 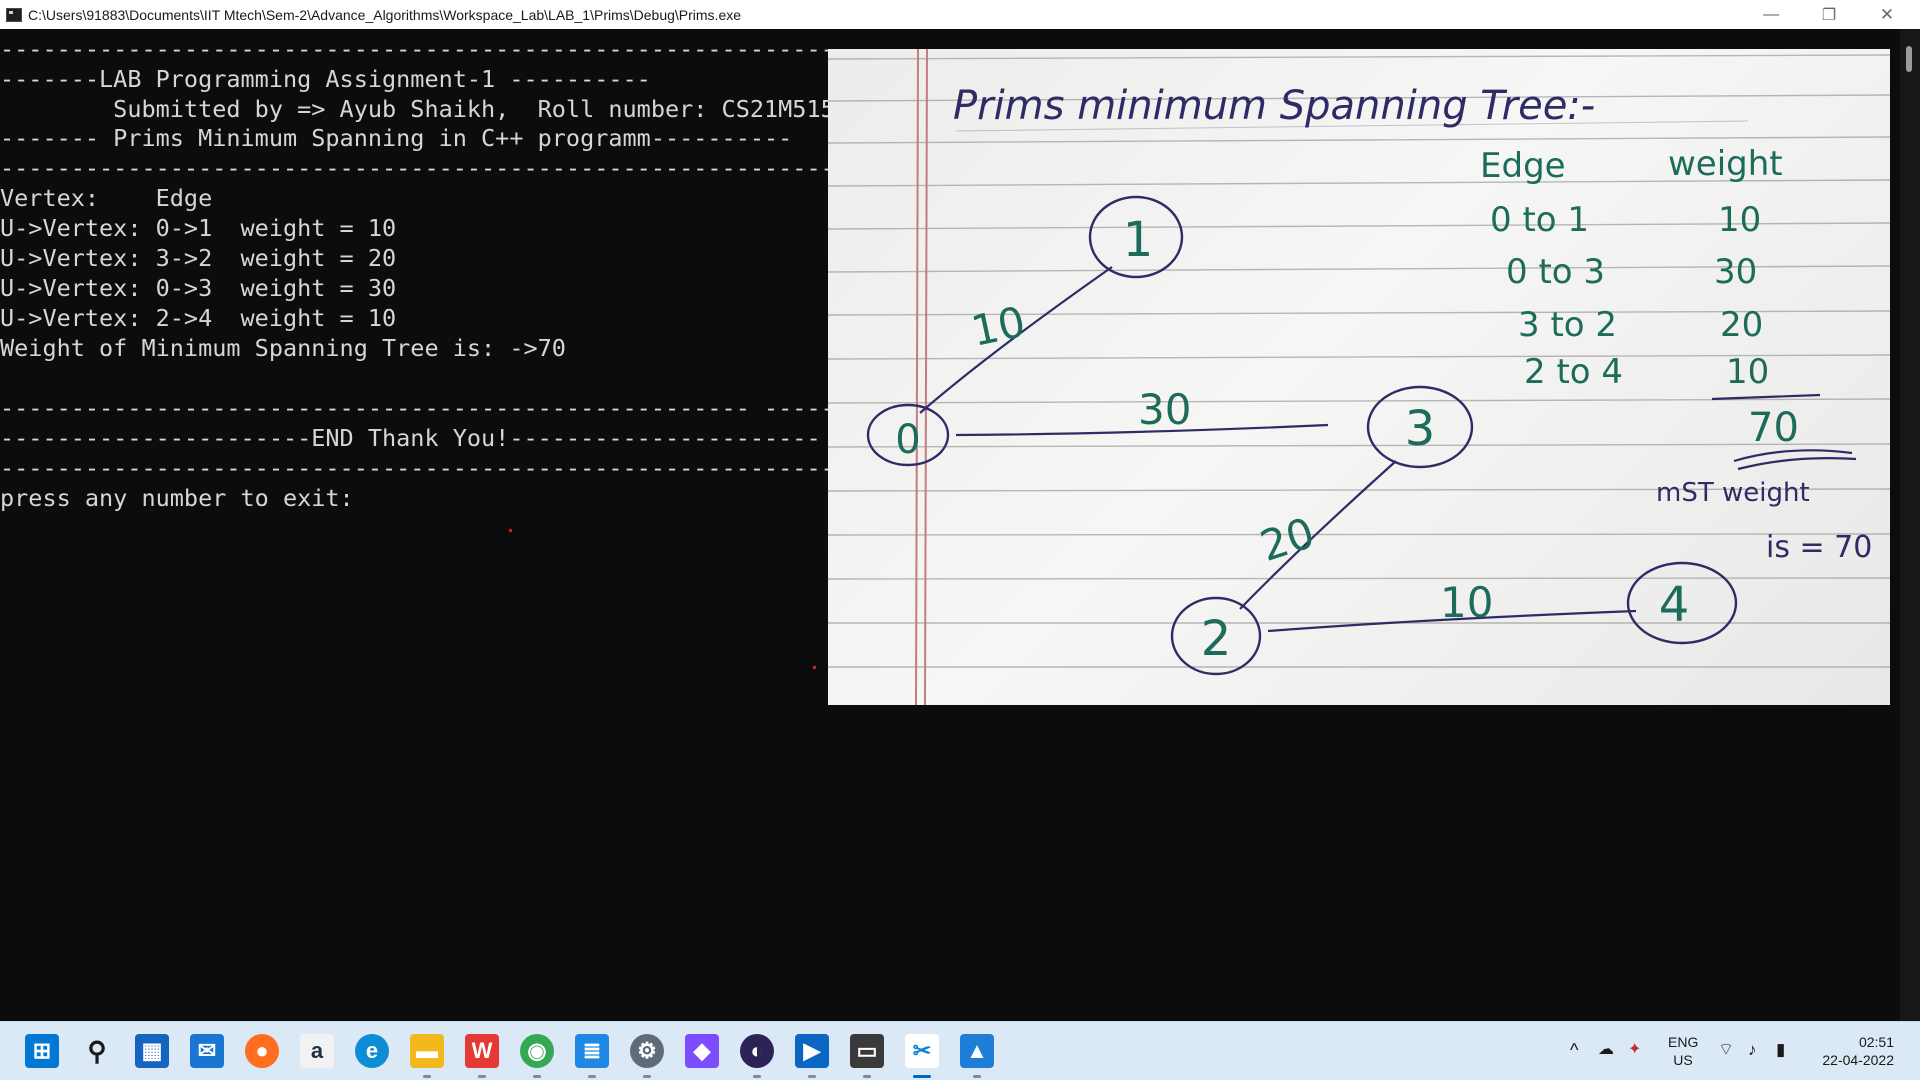 I want to click on console-line: Vertex: Edge, so click(x=106, y=198).